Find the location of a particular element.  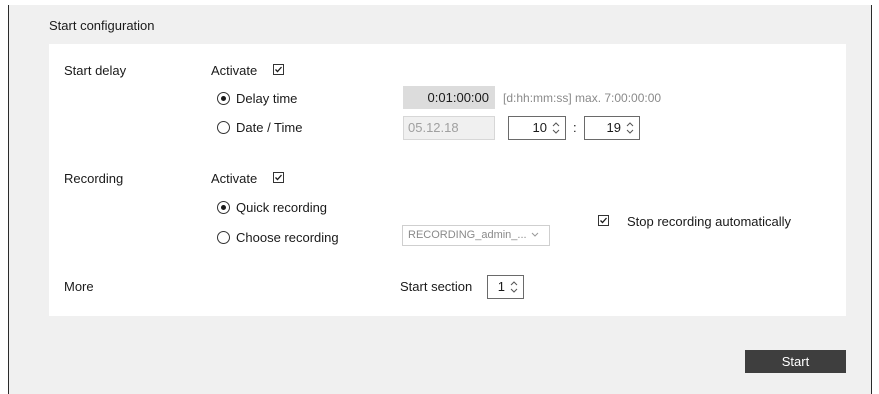

delay-time-hint: [d:hh:mm:ss] max. 7:00:00:00 is located at coordinates (582, 98).